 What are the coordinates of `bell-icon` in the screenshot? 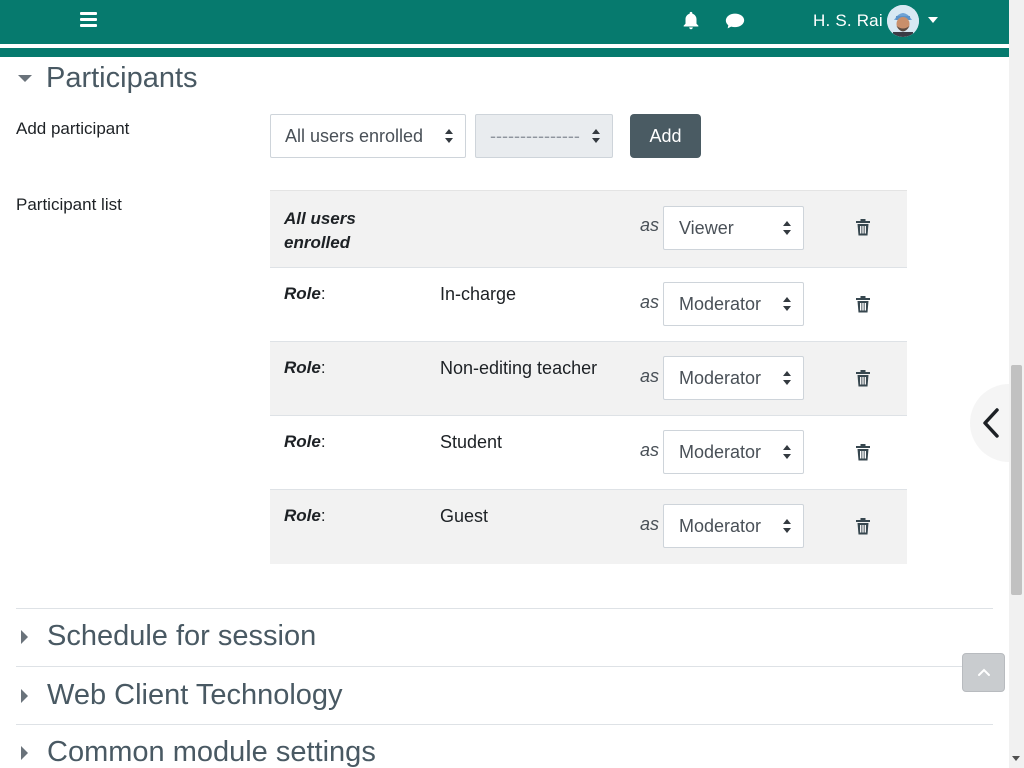 It's located at (691, 21).